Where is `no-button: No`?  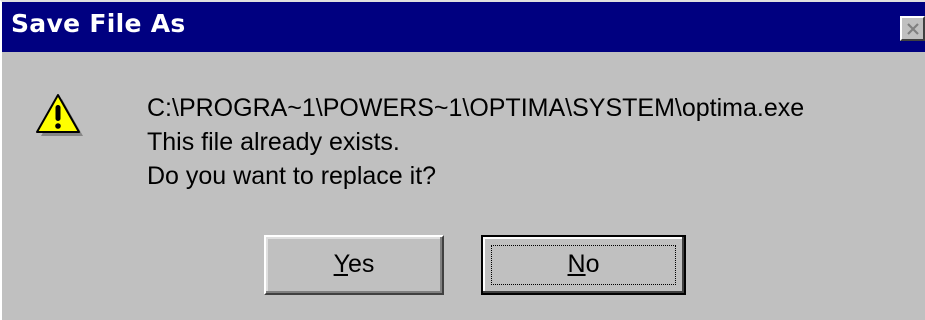
no-button: No is located at coordinates (583, 265).